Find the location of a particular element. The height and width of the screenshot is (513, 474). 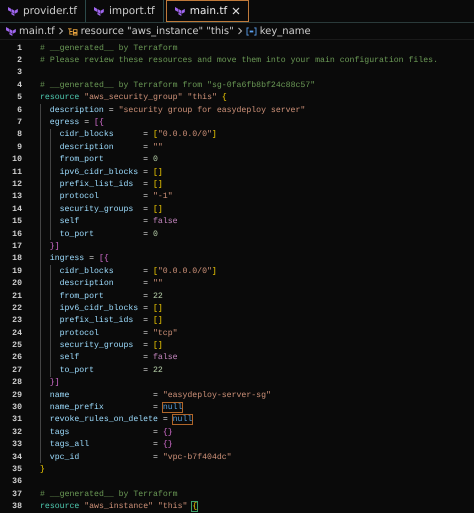

line-number: 29 is located at coordinates (16, 395).